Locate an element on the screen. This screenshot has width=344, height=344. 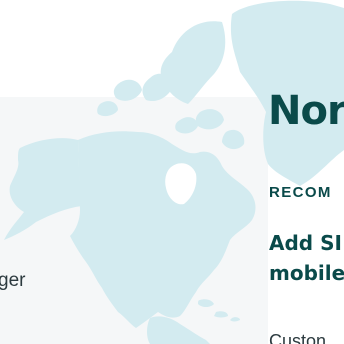
region-title: Nor is located at coordinates (306, 111).